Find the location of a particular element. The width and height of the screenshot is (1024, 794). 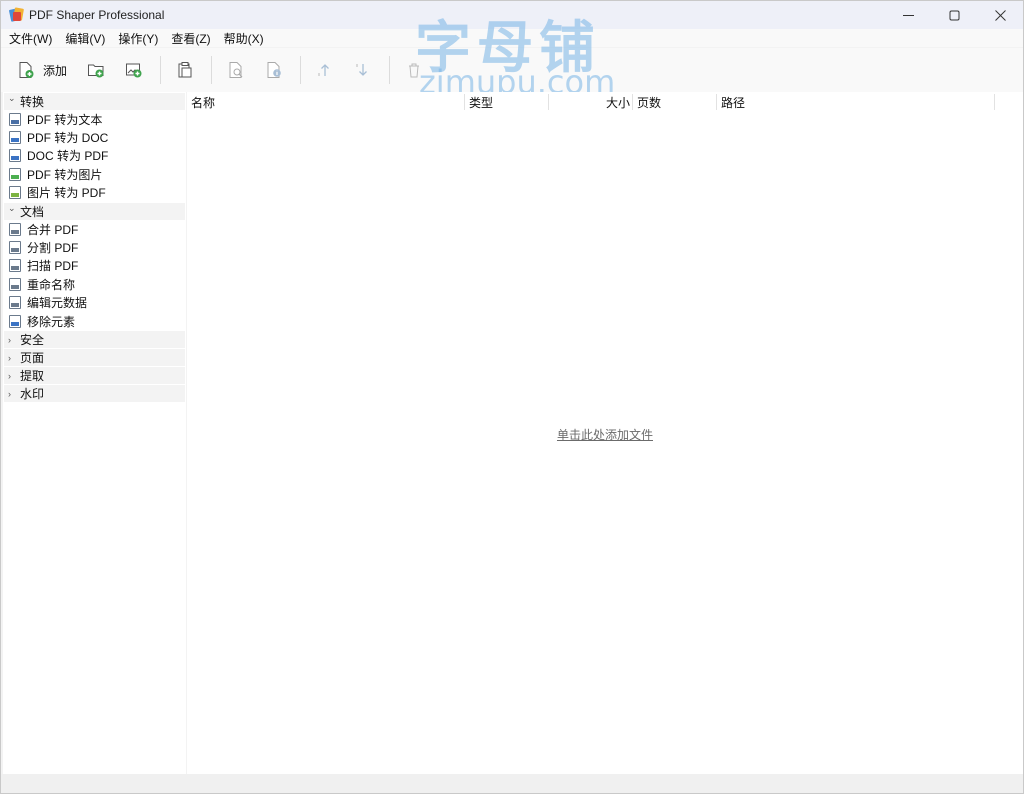

sidebar-item: 移除元素 is located at coordinates (94, 321).